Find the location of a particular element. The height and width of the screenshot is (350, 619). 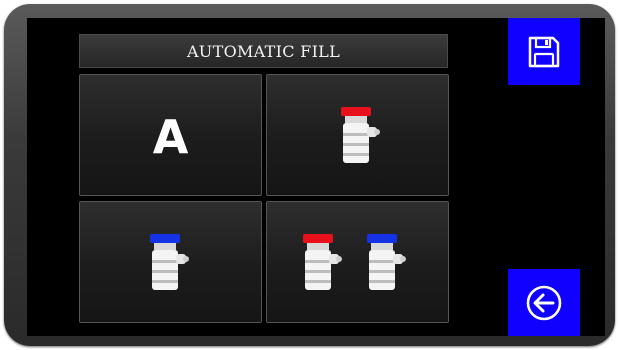

page-title: AUTOMATIC FILL is located at coordinates (263, 51).